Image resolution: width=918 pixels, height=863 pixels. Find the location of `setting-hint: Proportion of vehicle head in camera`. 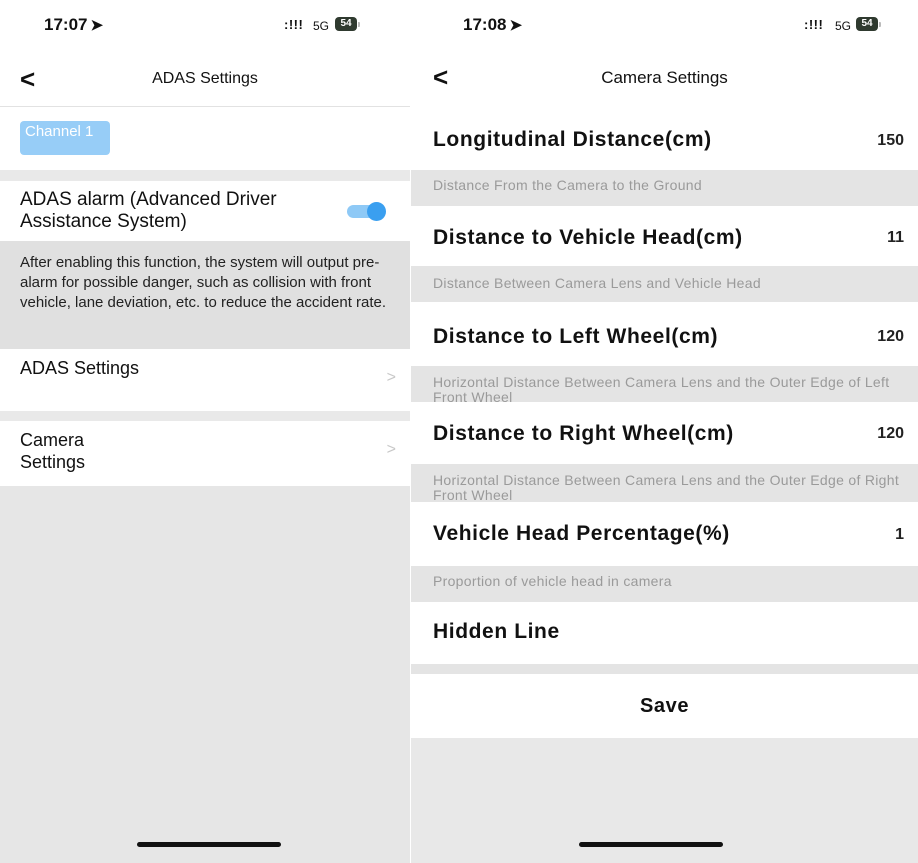

setting-hint: Proportion of vehicle head in camera is located at coordinates (664, 584).